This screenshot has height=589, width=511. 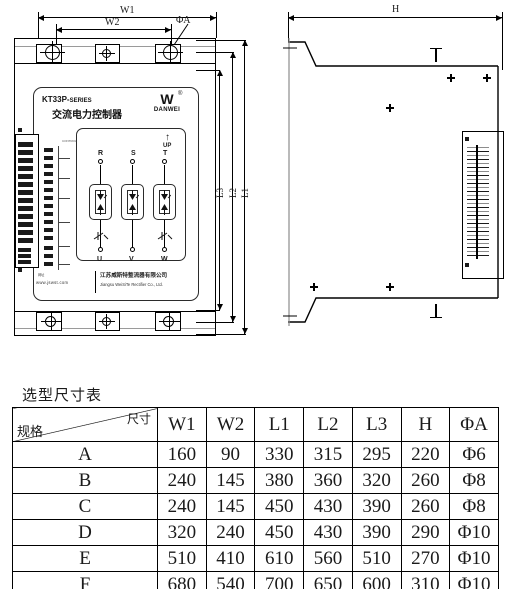 I want to click on w1-label: W1, so click(x=127, y=10).